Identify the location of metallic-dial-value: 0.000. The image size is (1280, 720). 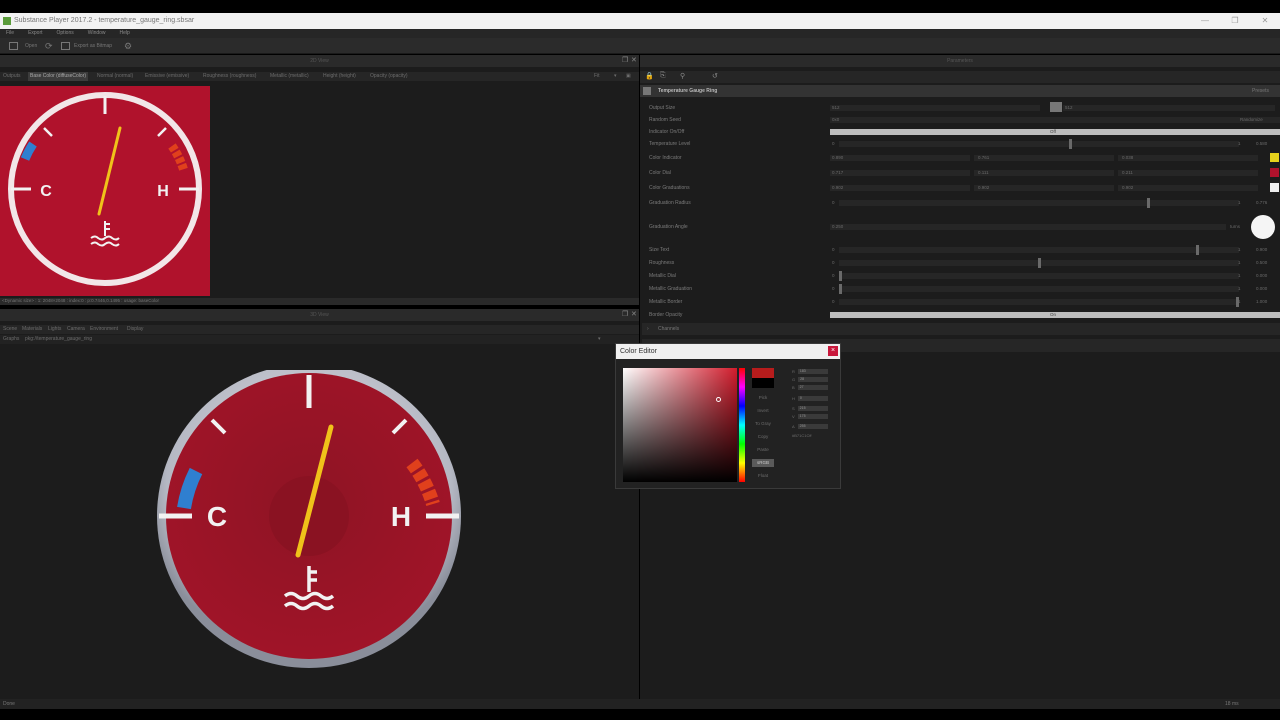
(1261, 276).